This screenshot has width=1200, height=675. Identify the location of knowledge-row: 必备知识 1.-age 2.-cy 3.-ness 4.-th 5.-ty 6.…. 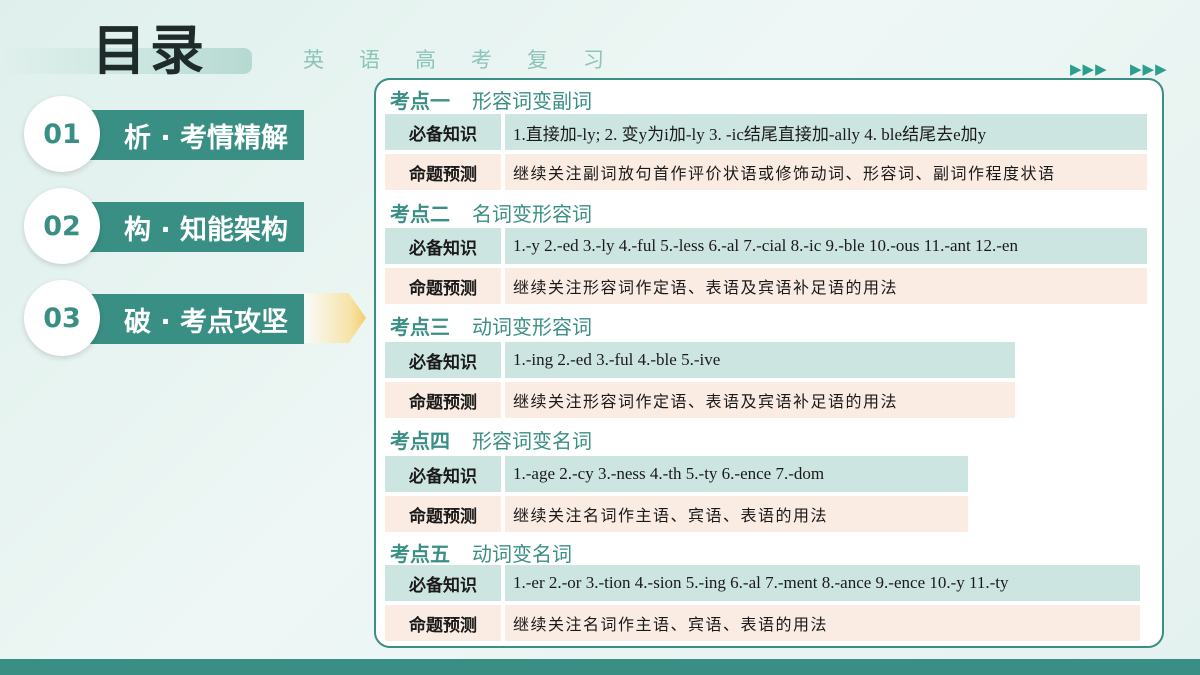
(676, 474).